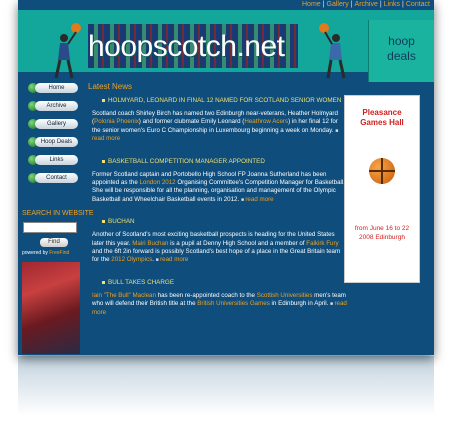 The height and width of the screenshot is (424, 450). What do you see at coordinates (382, 233) in the screenshot?
I see `ad-dates: from June 16 to 22 2008 Edinburgh` at bounding box center [382, 233].